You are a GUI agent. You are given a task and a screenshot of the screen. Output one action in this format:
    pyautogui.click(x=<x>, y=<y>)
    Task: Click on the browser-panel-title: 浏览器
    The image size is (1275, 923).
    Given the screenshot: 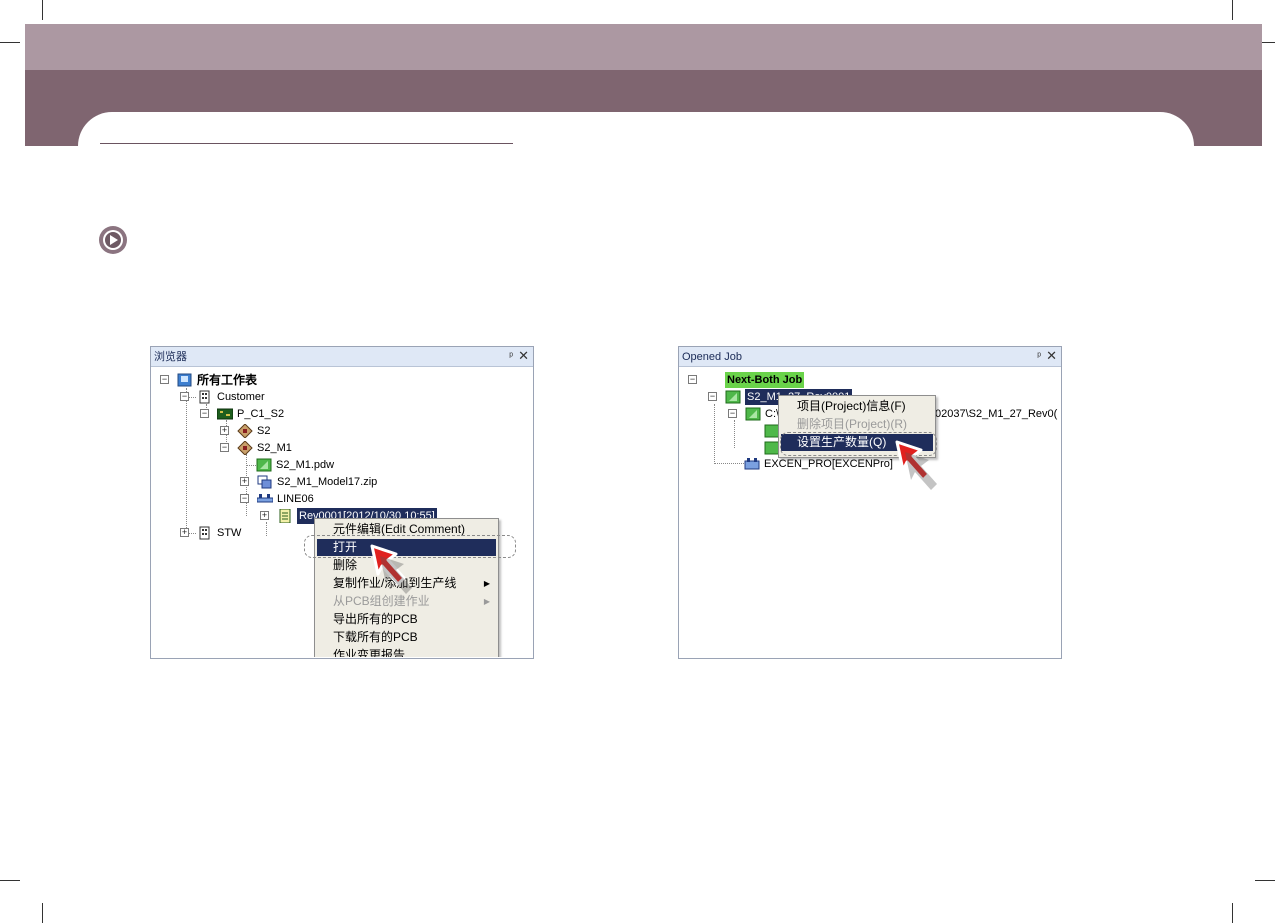 What is the action you would take?
    pyautogui.click(x=170, y=357)
    